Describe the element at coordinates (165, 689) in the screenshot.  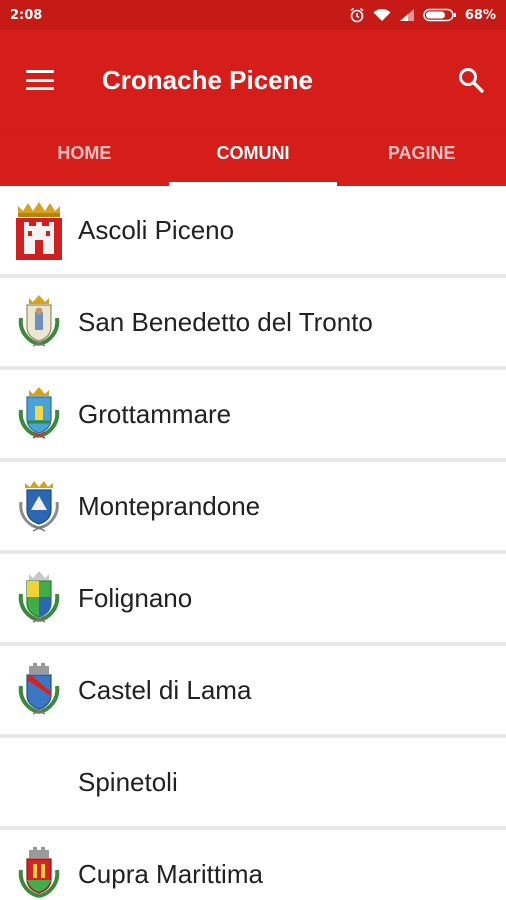
I see `comune-name: Castel di Lama` at that location.